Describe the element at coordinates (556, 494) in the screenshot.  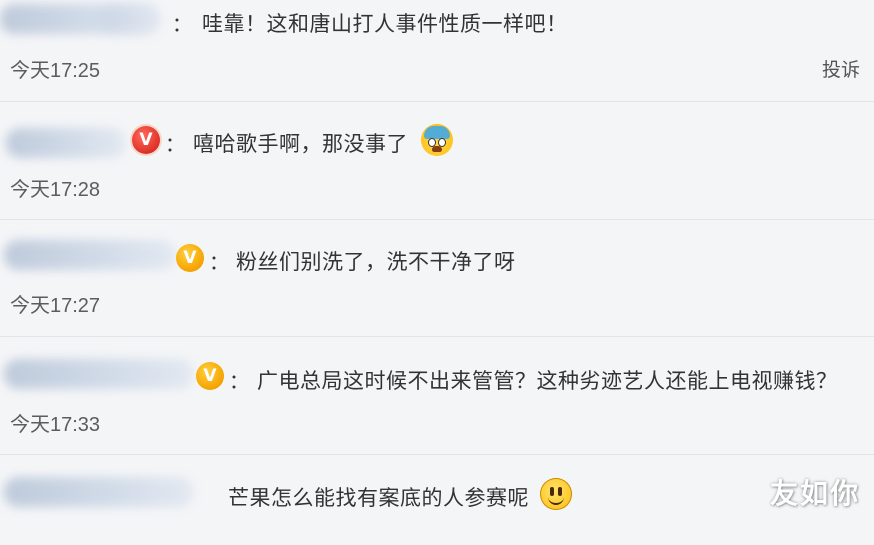
I see `smile-face-icon` at that location.